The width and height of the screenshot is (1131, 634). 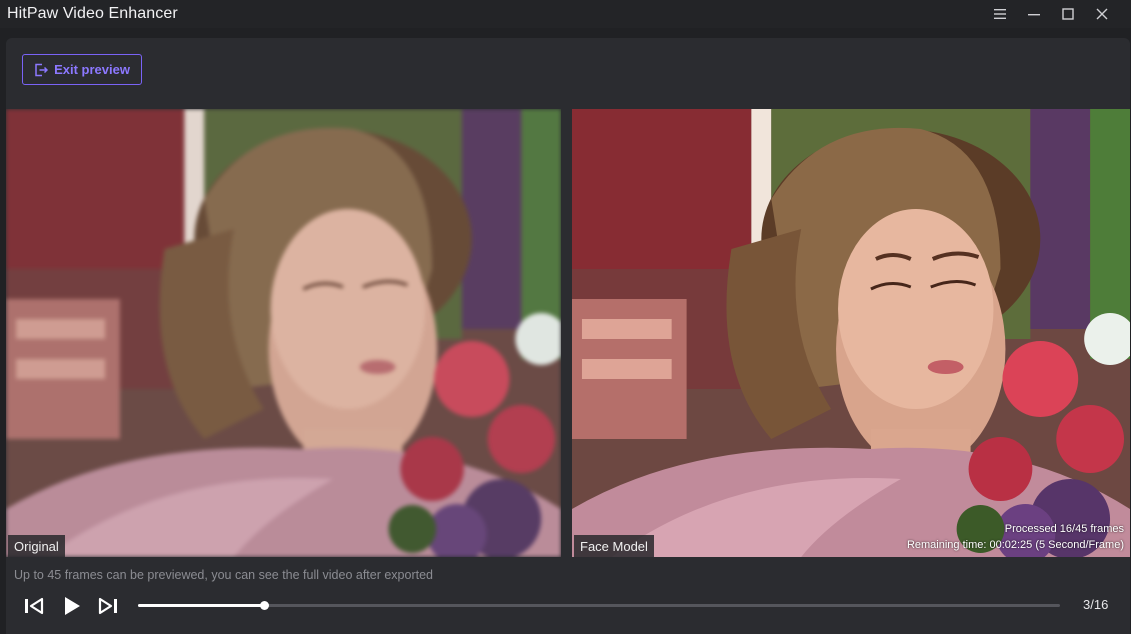 I want to click on play-icon, so click(x=72, y=606).